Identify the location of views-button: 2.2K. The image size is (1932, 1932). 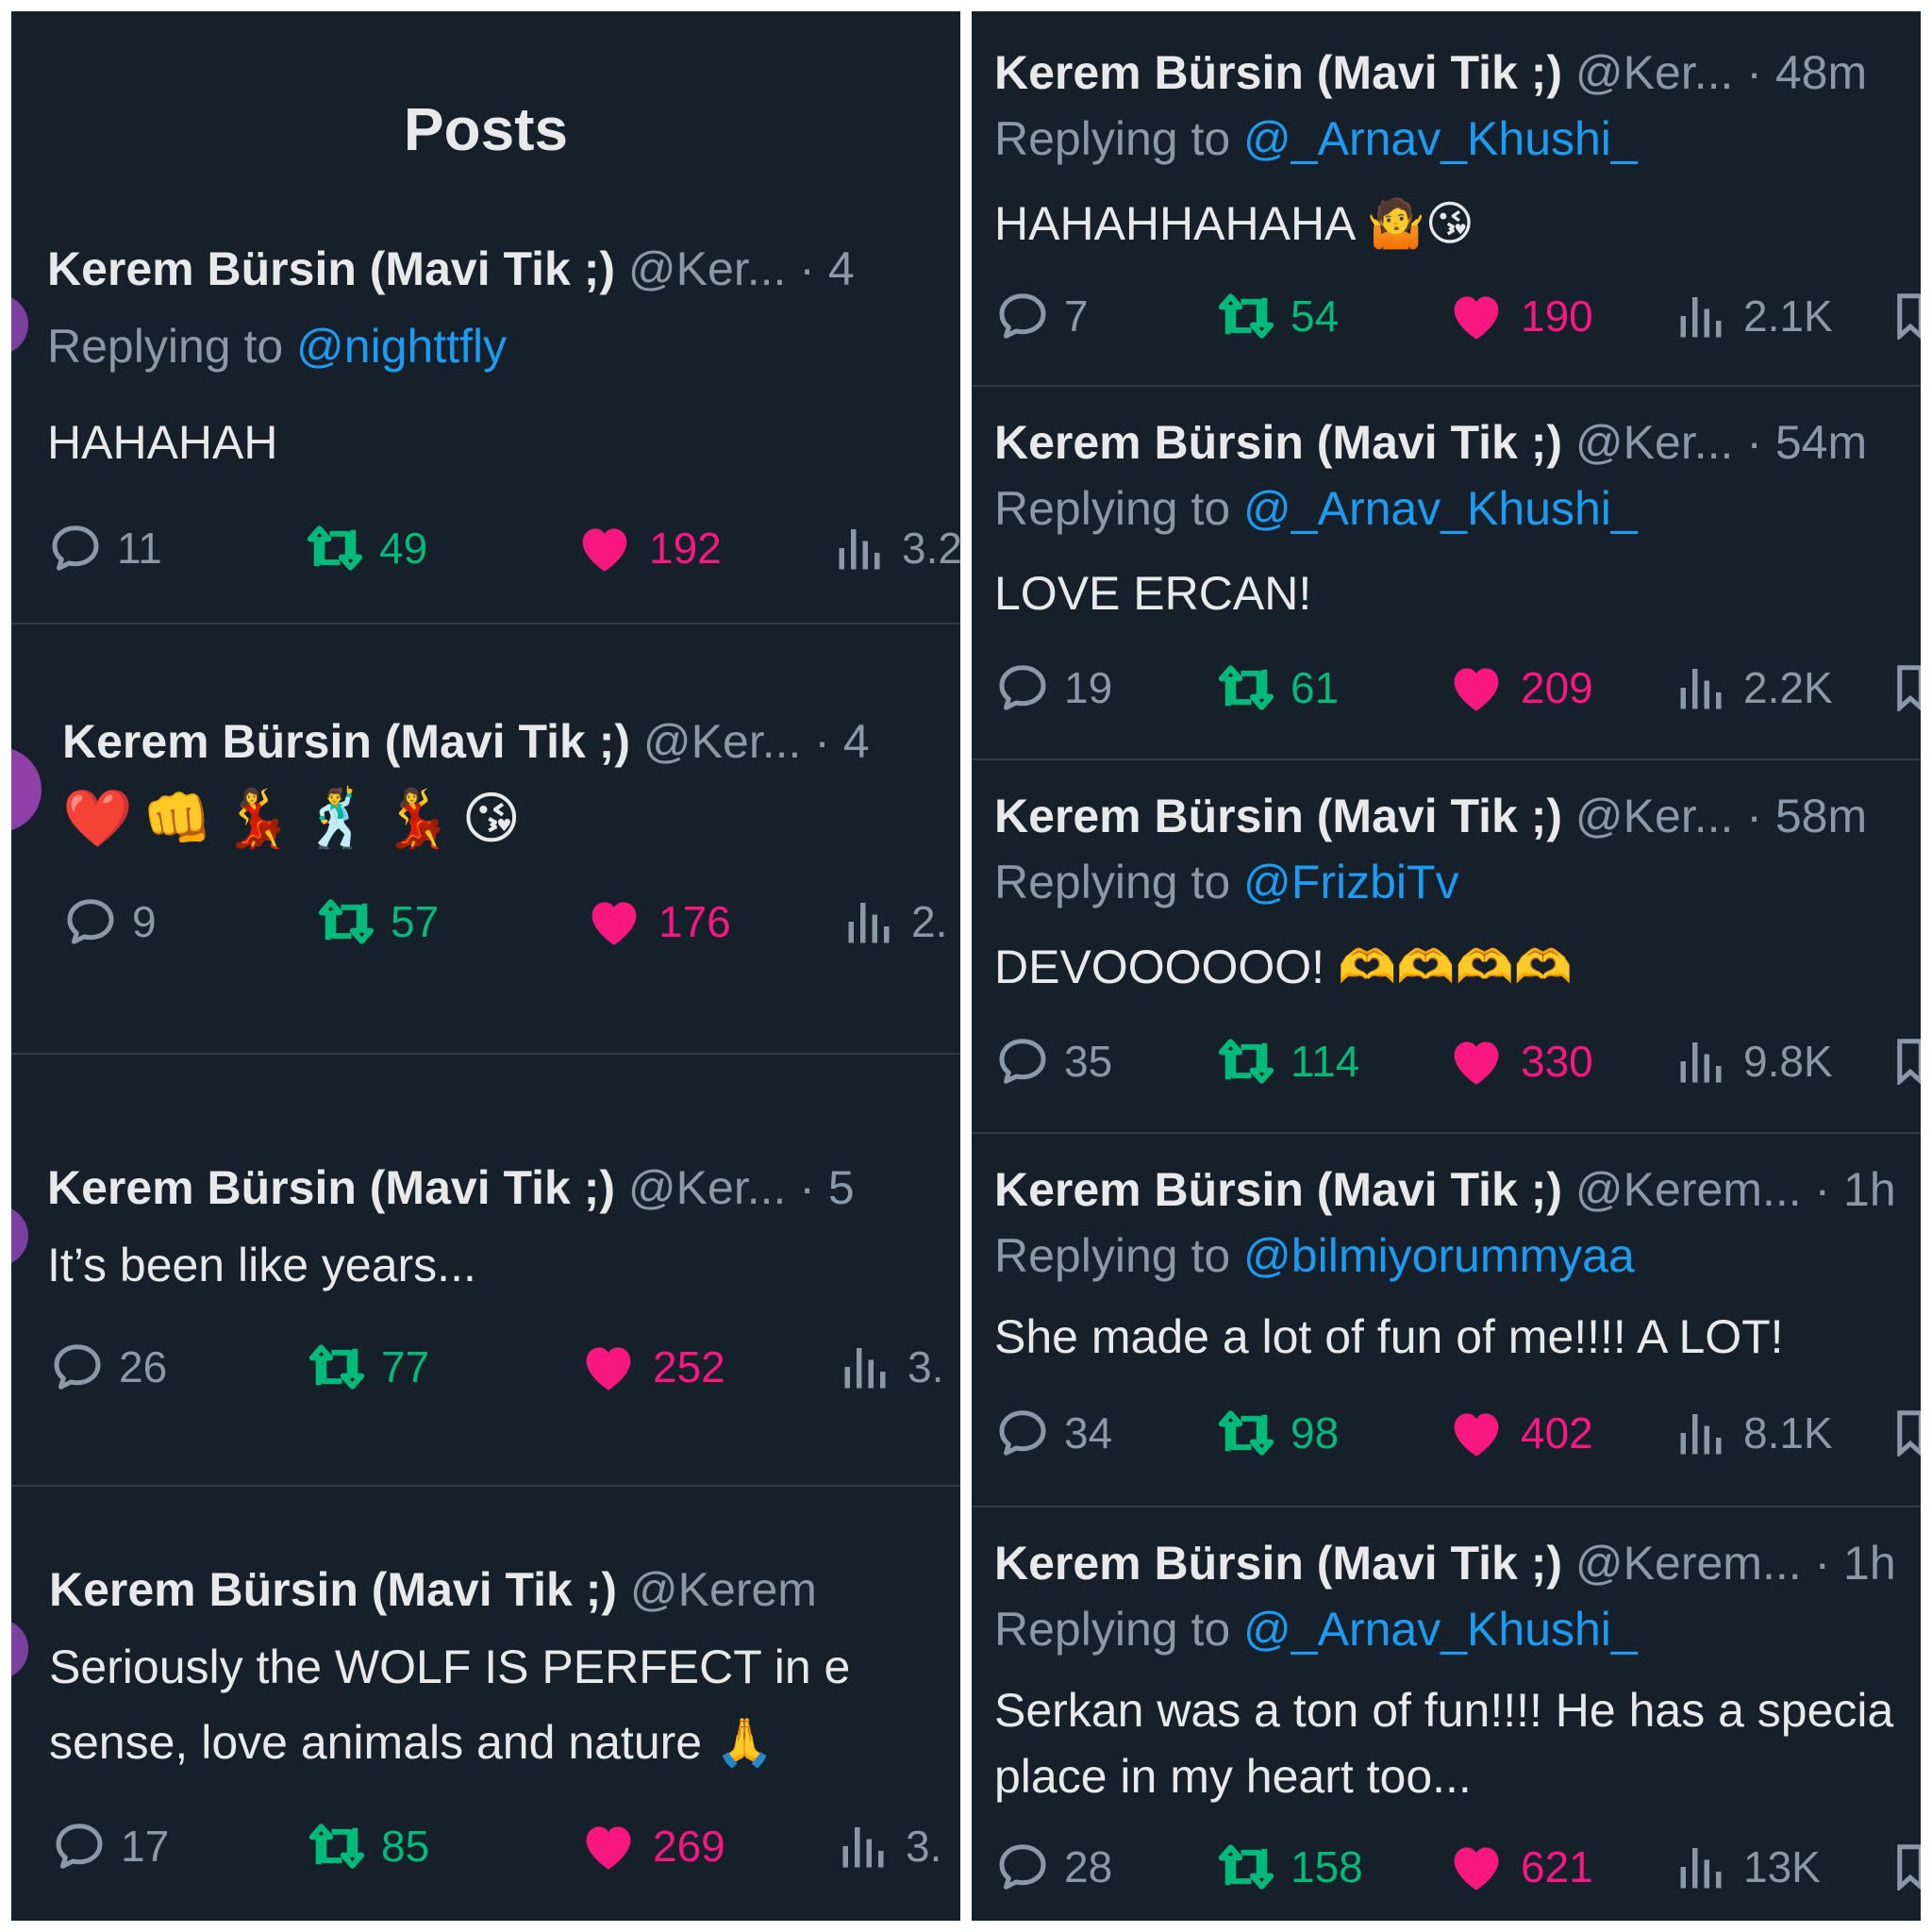
(1753, 688).